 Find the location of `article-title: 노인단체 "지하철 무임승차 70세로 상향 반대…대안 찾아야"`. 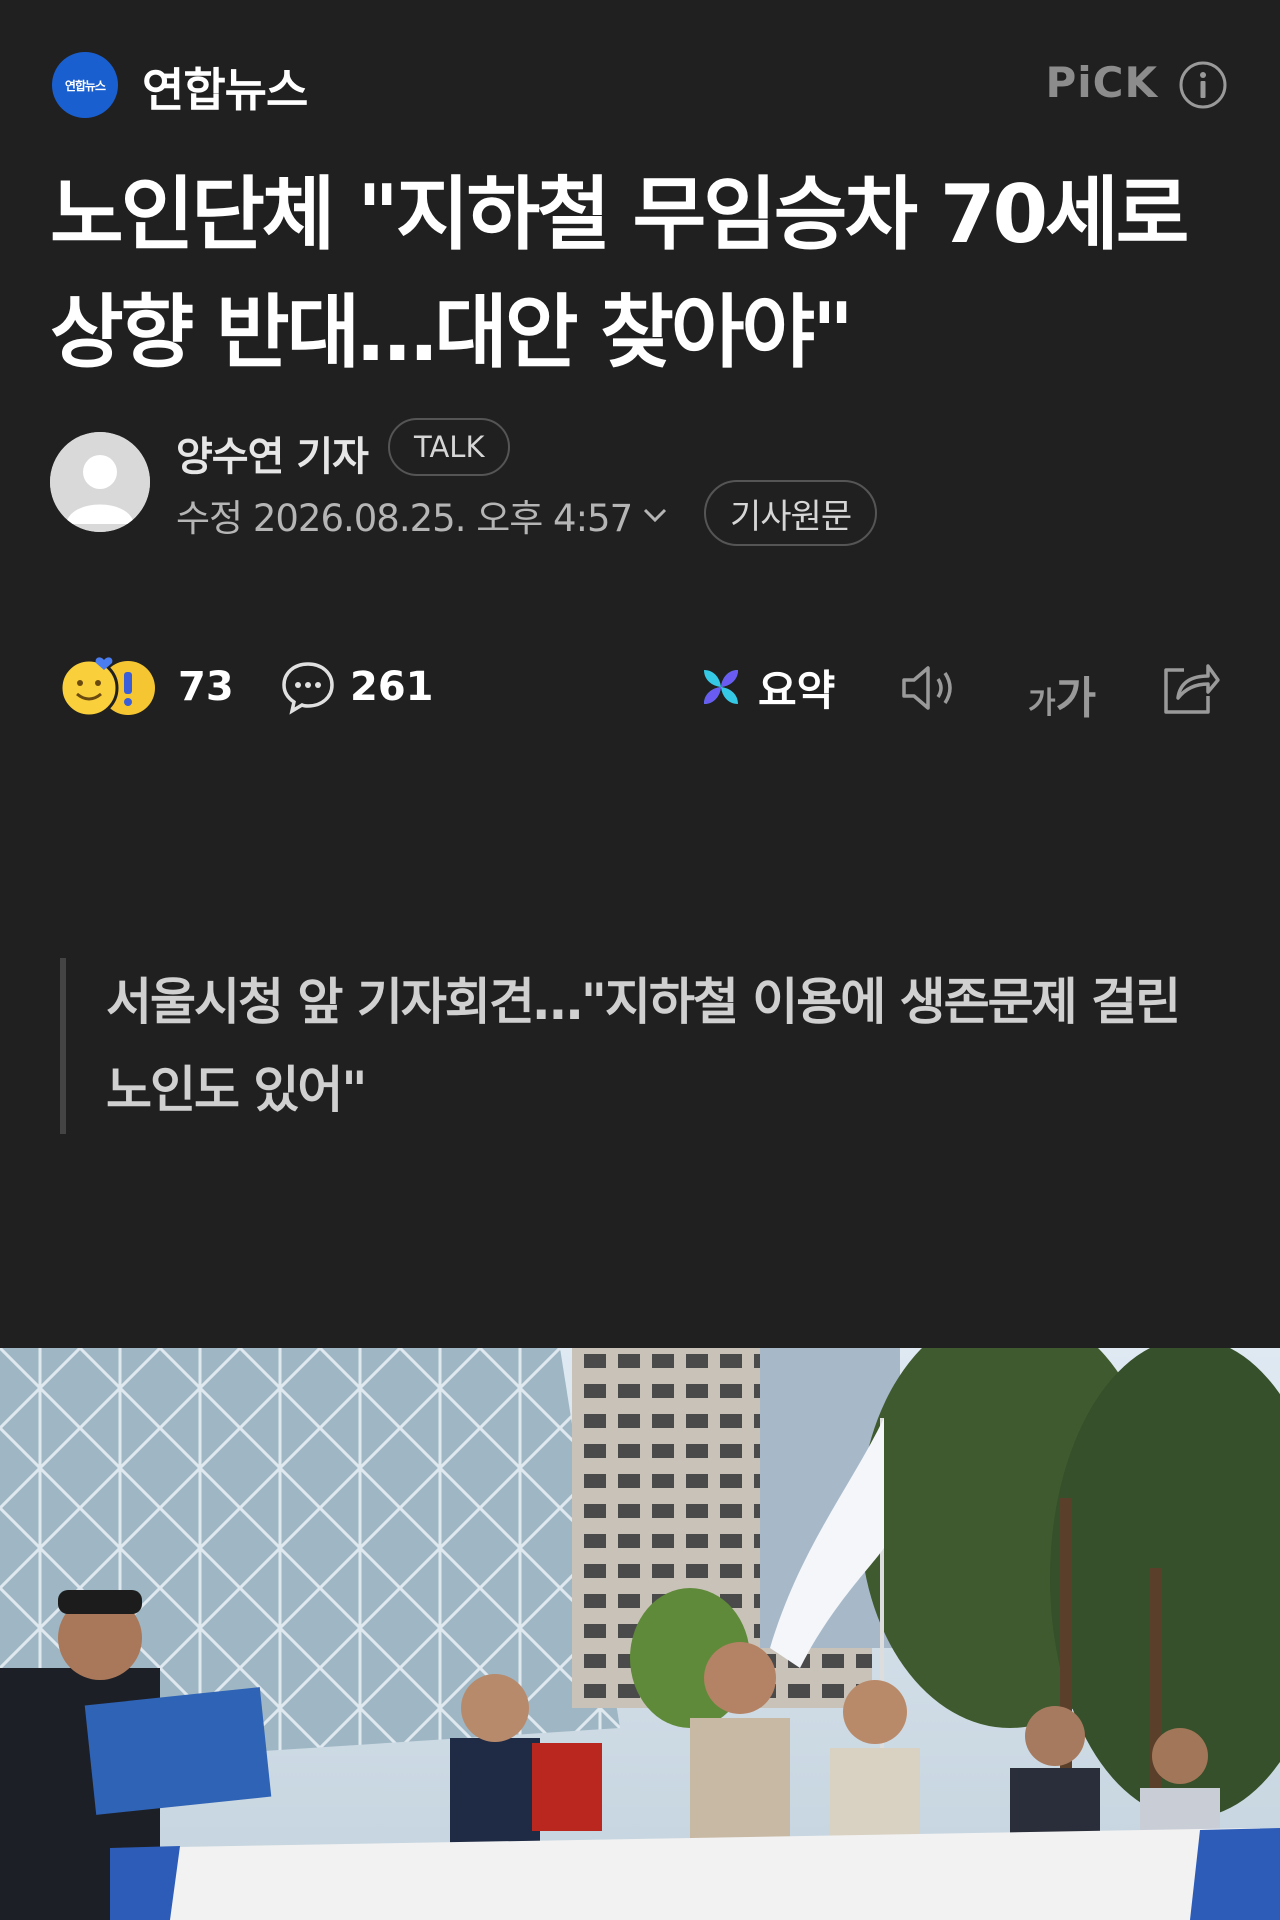

article-title: 노인단체 "지하철 무임승차 70세로 상향 반대…대안 찾아야" is located at coordinates (619, 273).